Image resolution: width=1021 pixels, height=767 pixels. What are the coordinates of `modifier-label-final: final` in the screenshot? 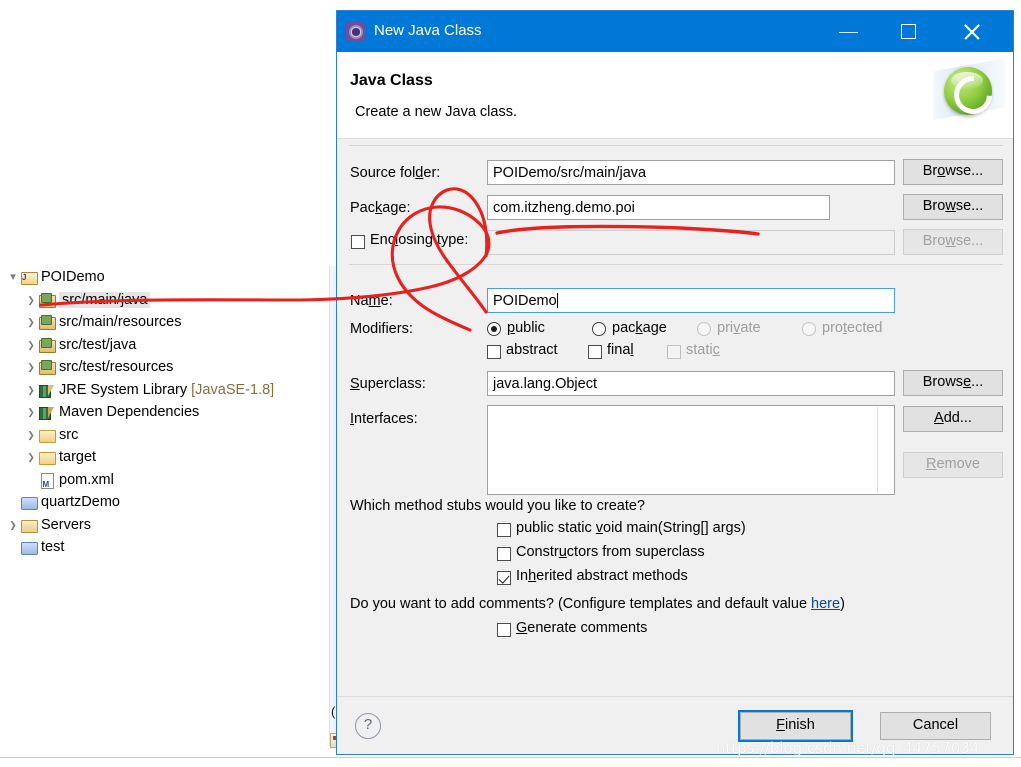 It's located at (620, 350).